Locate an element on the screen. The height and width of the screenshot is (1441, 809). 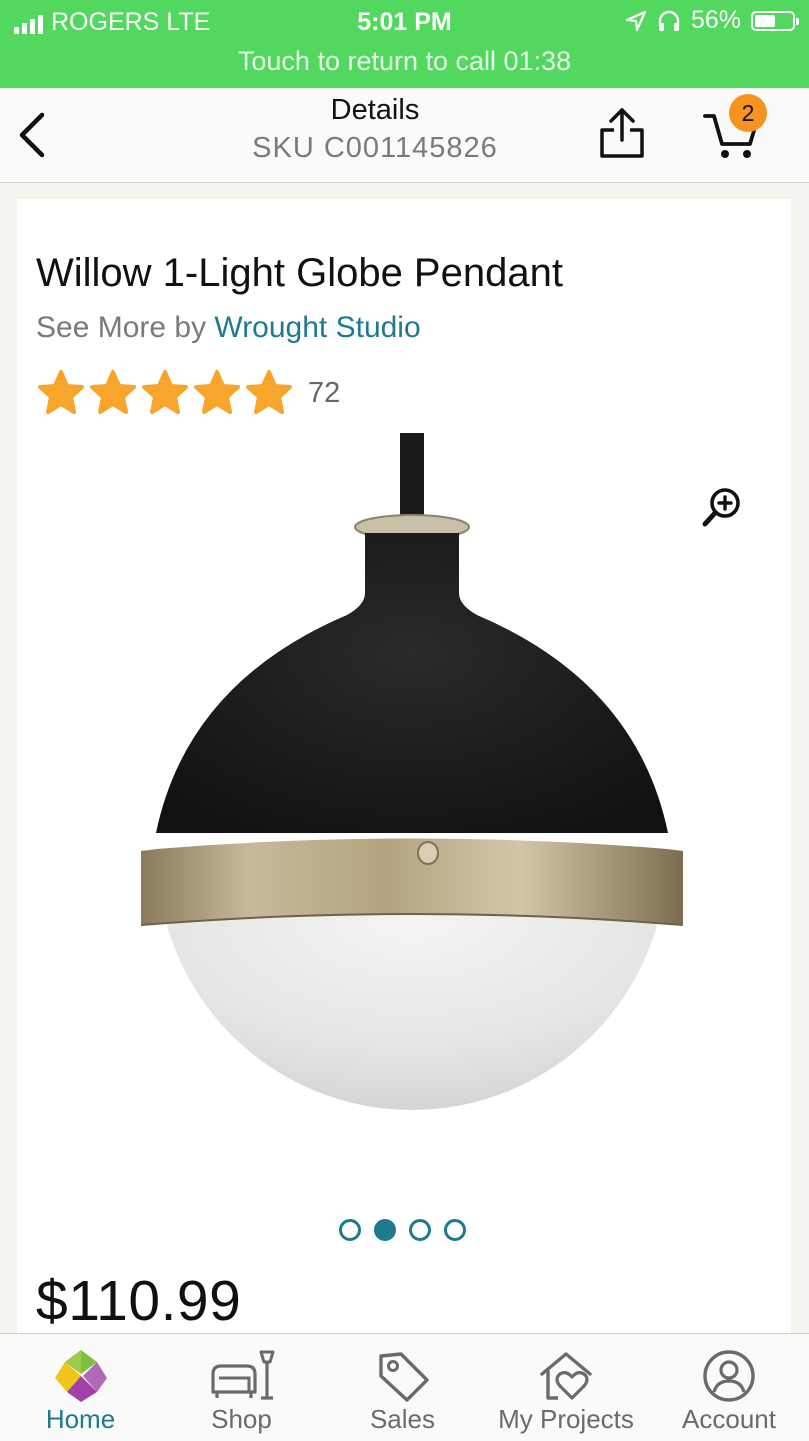
zoom-in-icon is located at coordinates (721, 507).